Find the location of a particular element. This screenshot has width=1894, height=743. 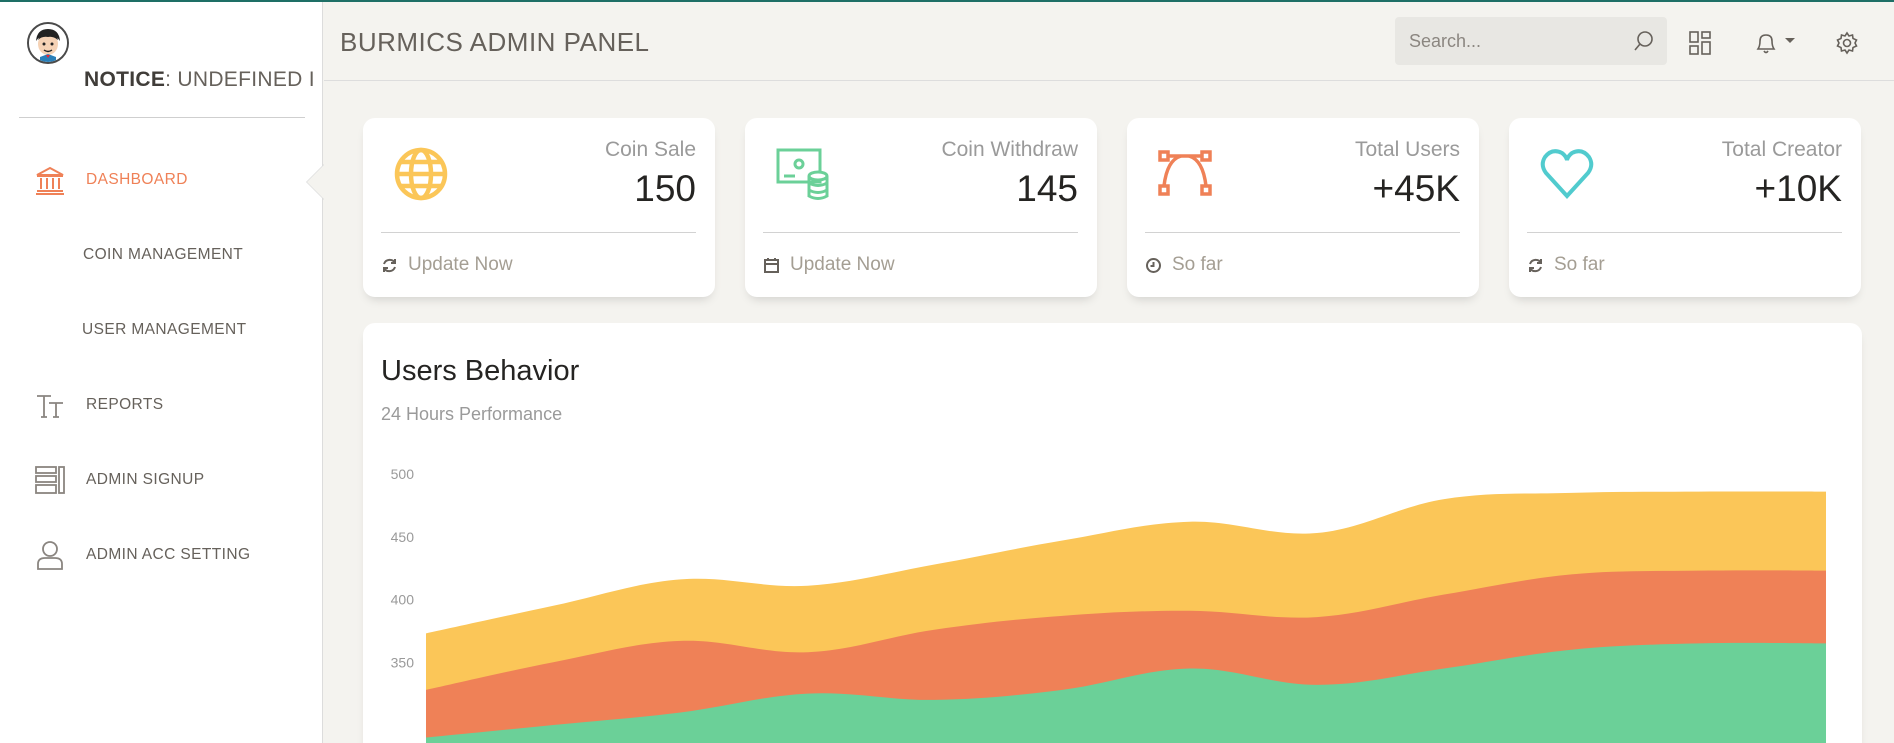

user-icon is located at coordinates (50, 555).